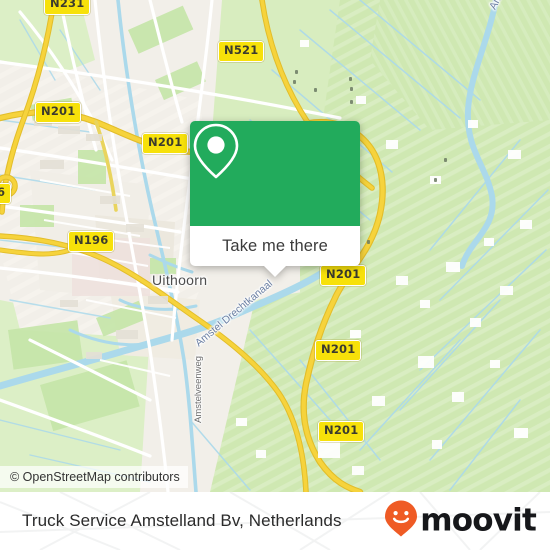 The width and height of the screenshot is (550, 550). I want to click on moovit-pin-icon, so click(401, 521).